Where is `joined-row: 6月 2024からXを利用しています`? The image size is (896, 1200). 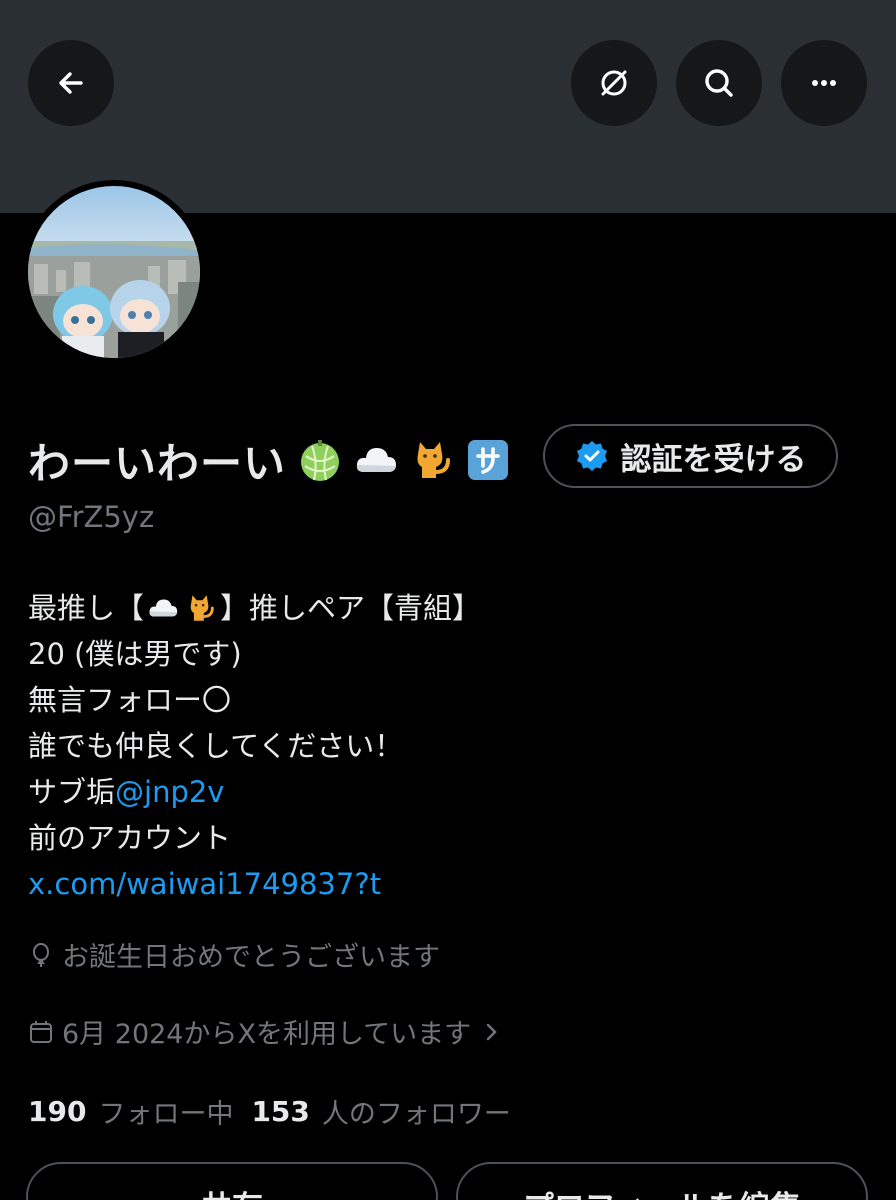
joined-row: 6月 2024からXを利用しています is located at coordinates (266, 1031).